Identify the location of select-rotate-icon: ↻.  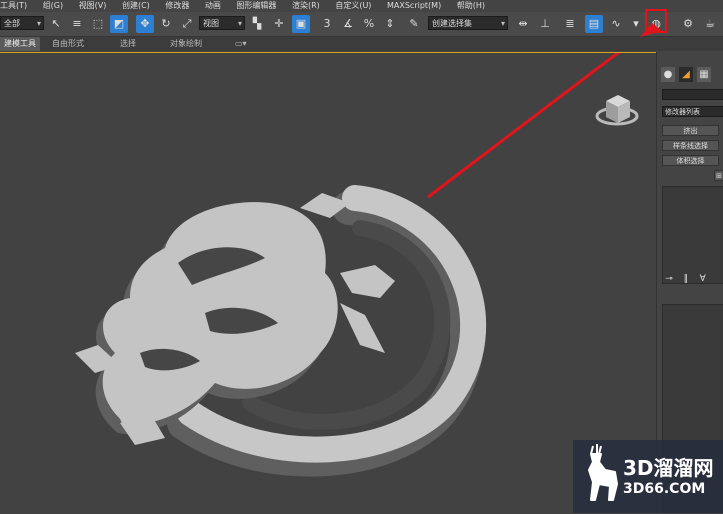
(166, 24).